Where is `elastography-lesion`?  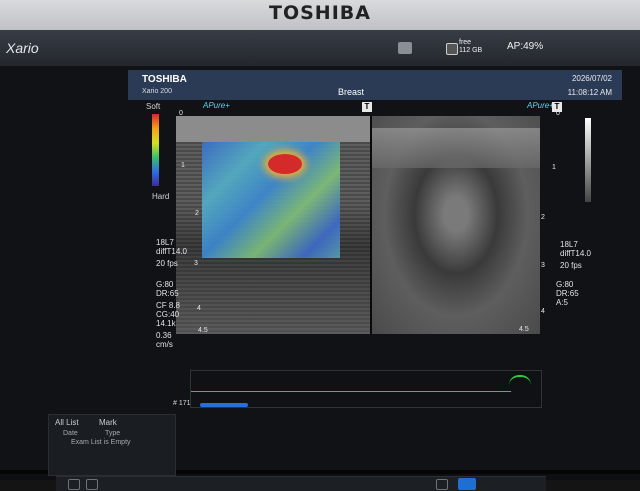
elastography-lesion is located at coordinates (285, 164).